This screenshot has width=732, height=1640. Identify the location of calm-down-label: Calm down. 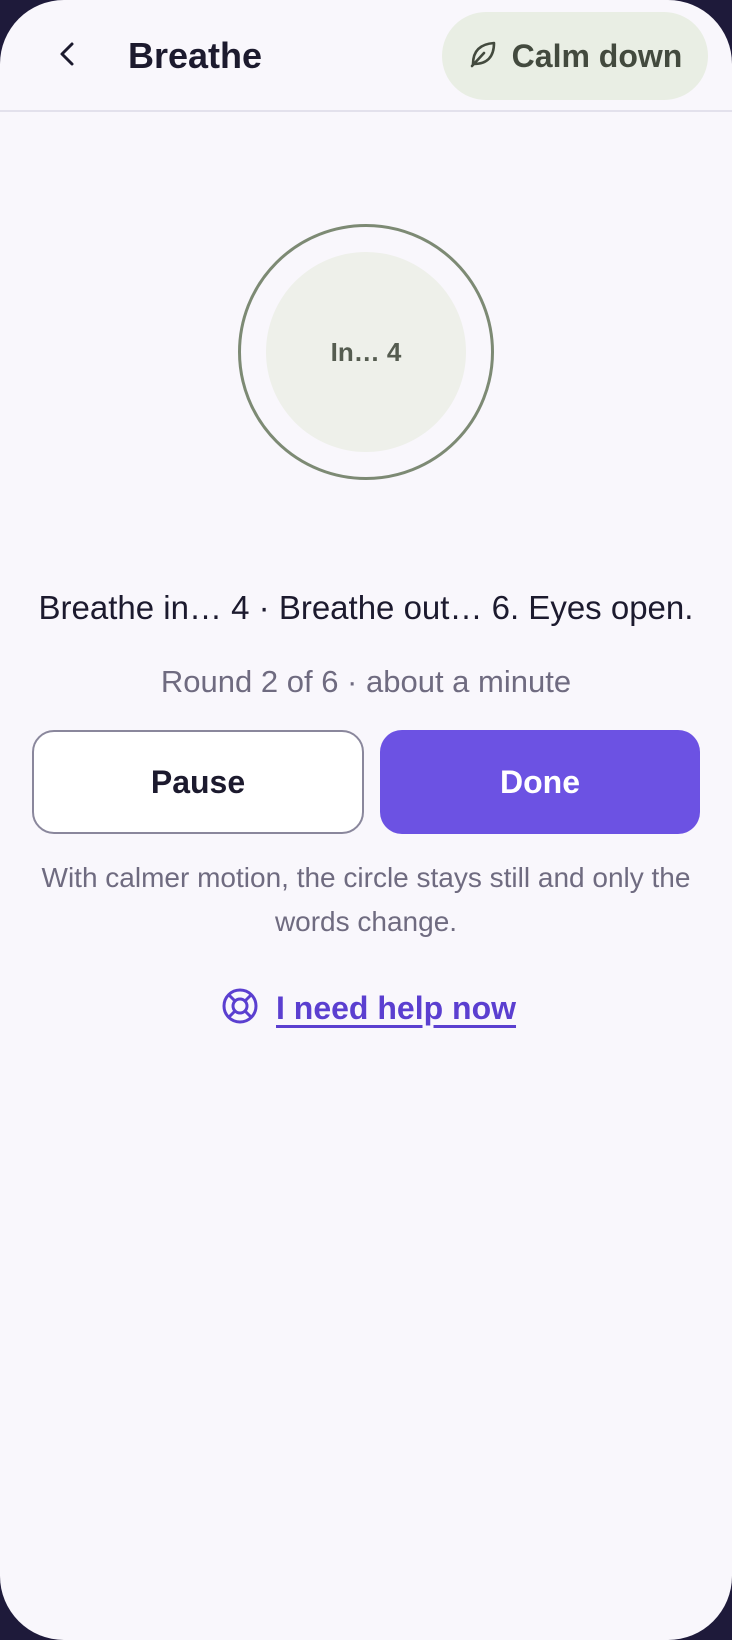
(597, 55).